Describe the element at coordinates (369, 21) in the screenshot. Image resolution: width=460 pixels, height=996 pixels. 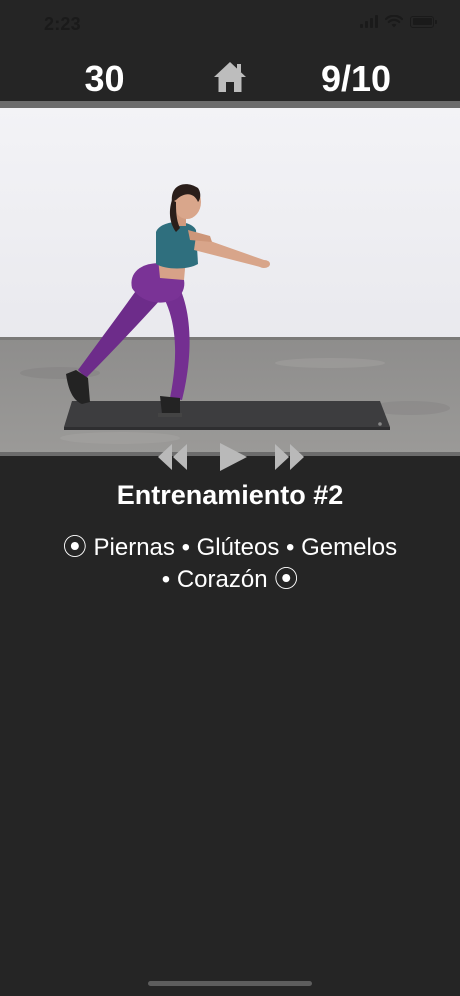
I see `cellular-signal-icon` at that location.